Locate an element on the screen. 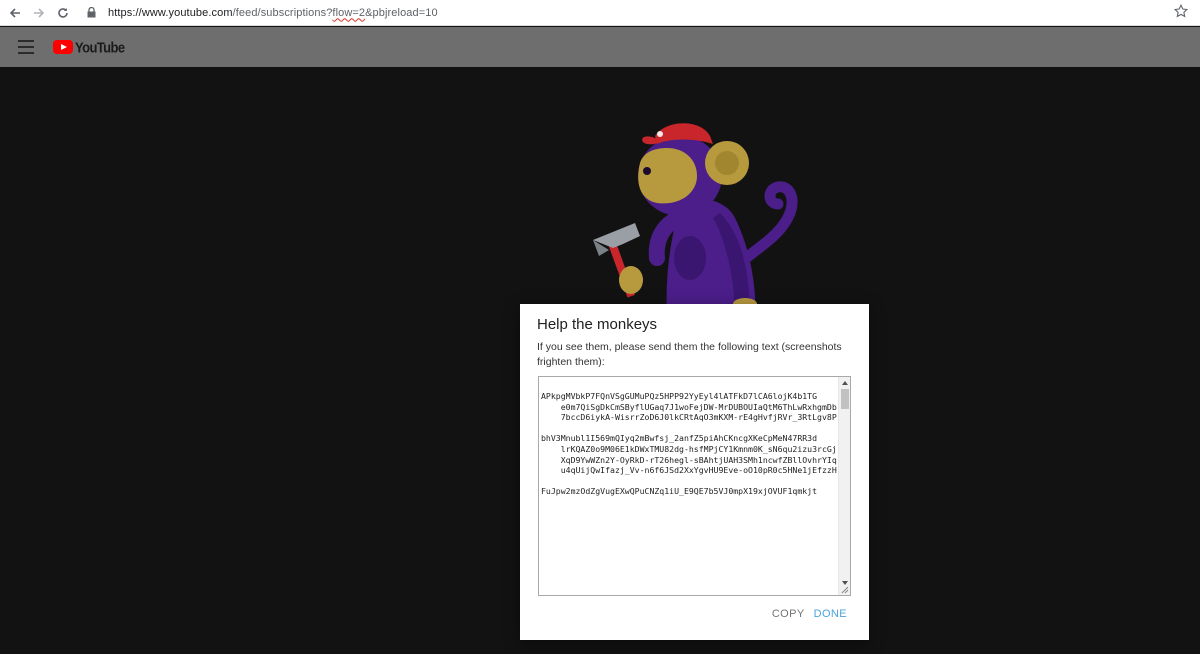 This screenshot has width=1200, height=654. textarea-scrollbar is located at coordinates (844, 486).